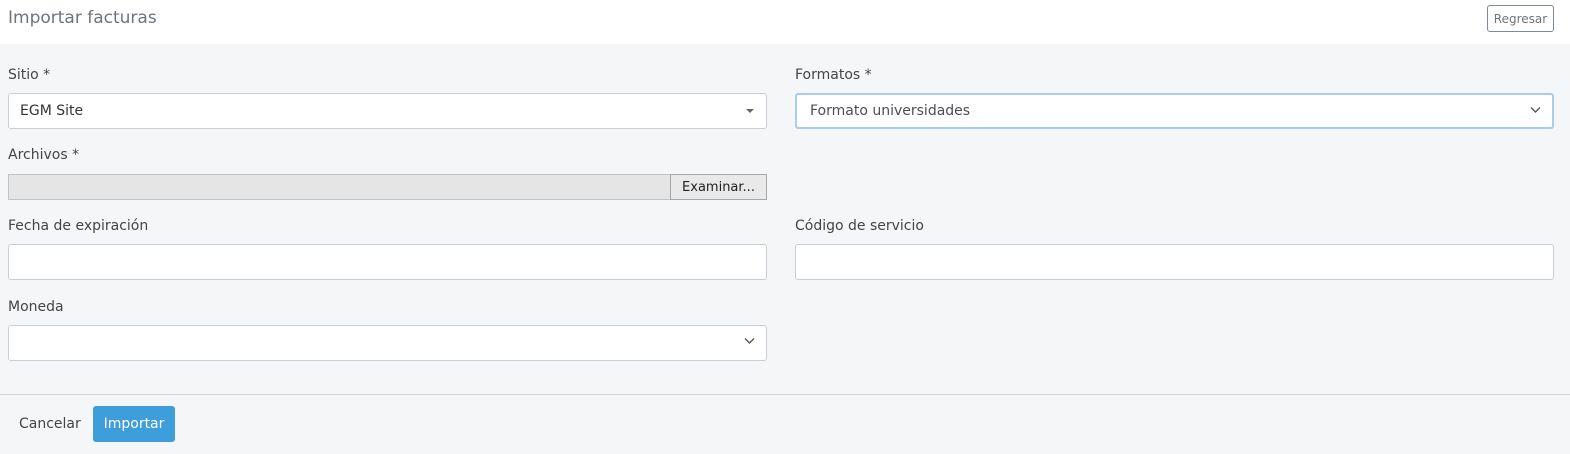  What do you see at coordinates (387, 343) in the screenshot?
I see `currency-select` at bounding box center [387, 343].